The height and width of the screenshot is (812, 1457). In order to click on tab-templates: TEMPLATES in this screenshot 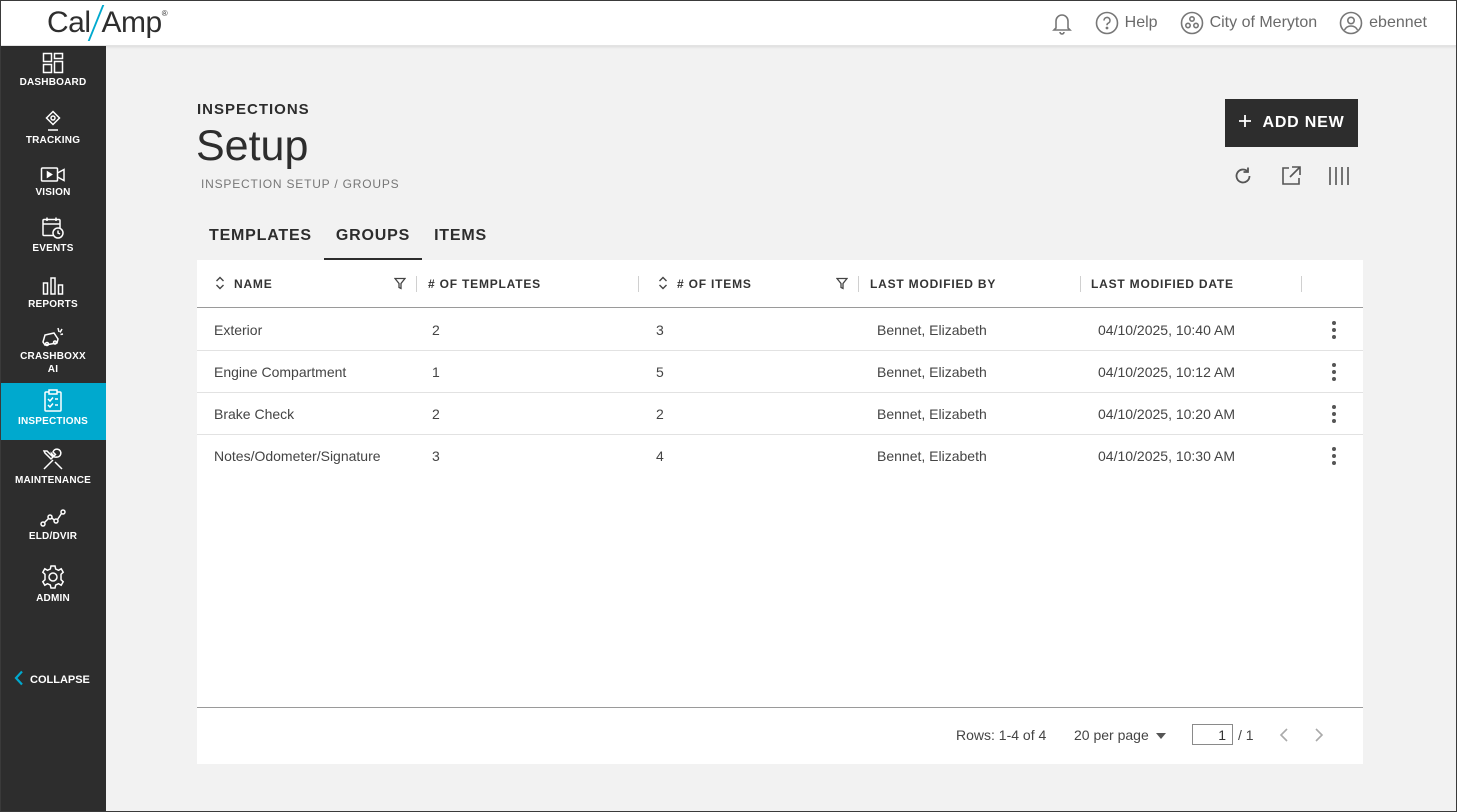, I will do `click(260, 240)`.